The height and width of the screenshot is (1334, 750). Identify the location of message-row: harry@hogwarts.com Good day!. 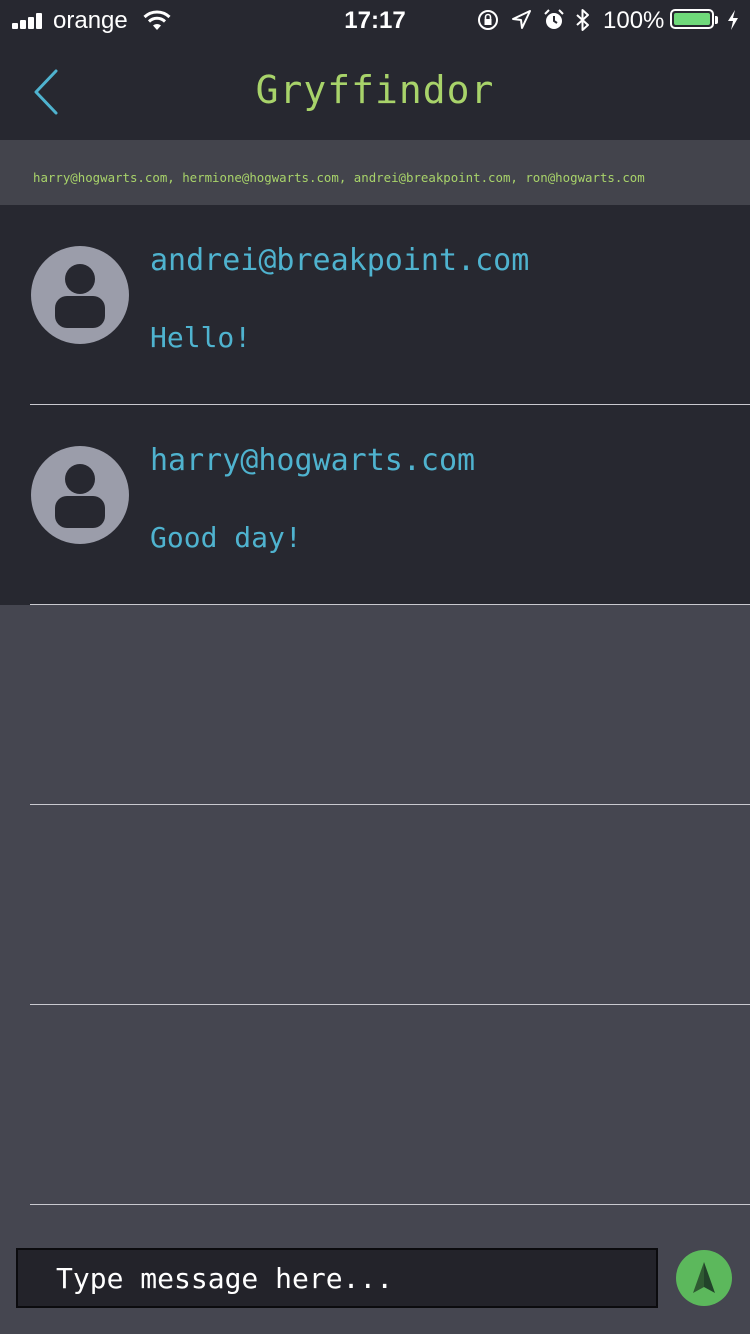
(375, 505).